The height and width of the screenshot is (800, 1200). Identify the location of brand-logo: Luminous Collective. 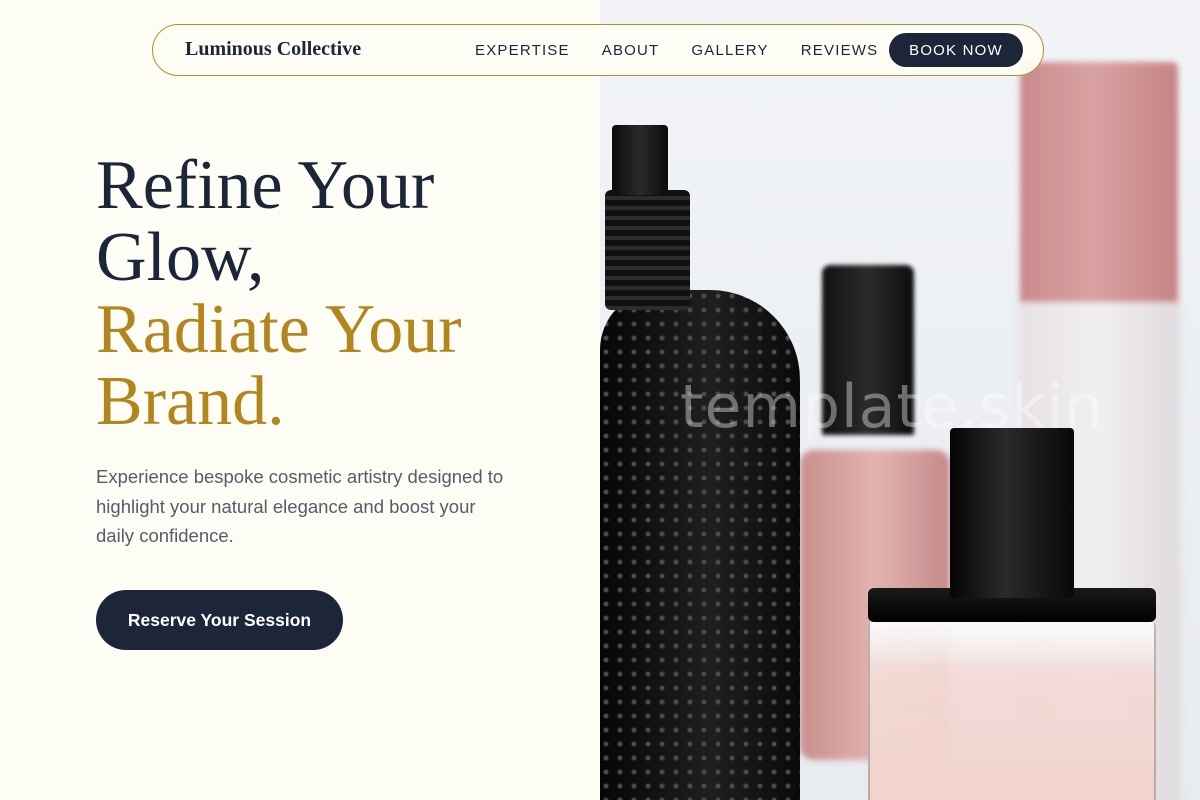
(273, 49).